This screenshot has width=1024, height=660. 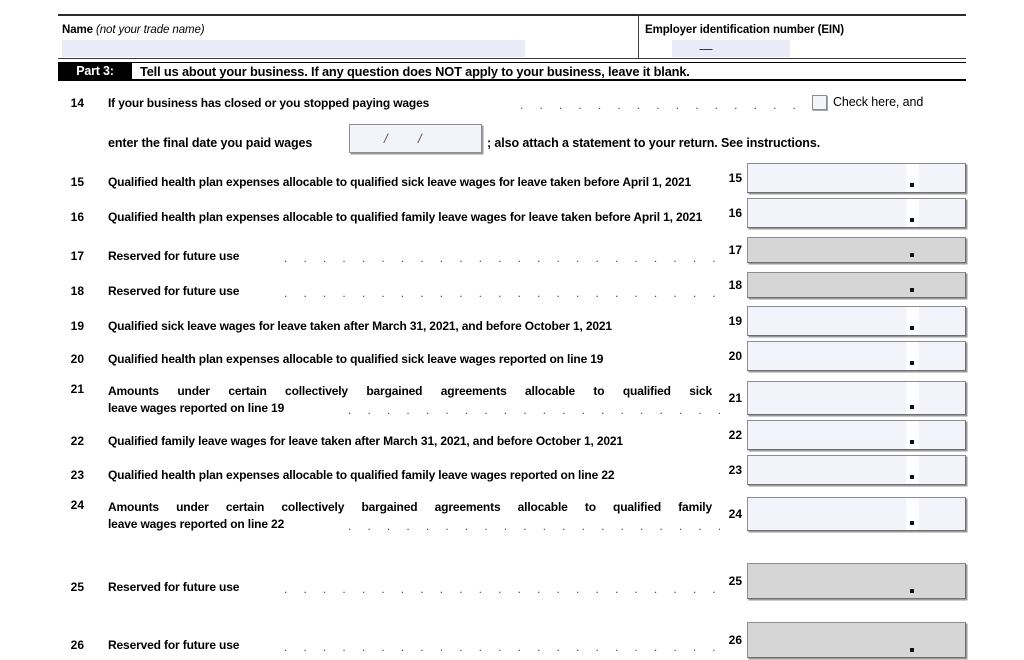 I want to click on header-top-rule, so click(x=512, y=15).